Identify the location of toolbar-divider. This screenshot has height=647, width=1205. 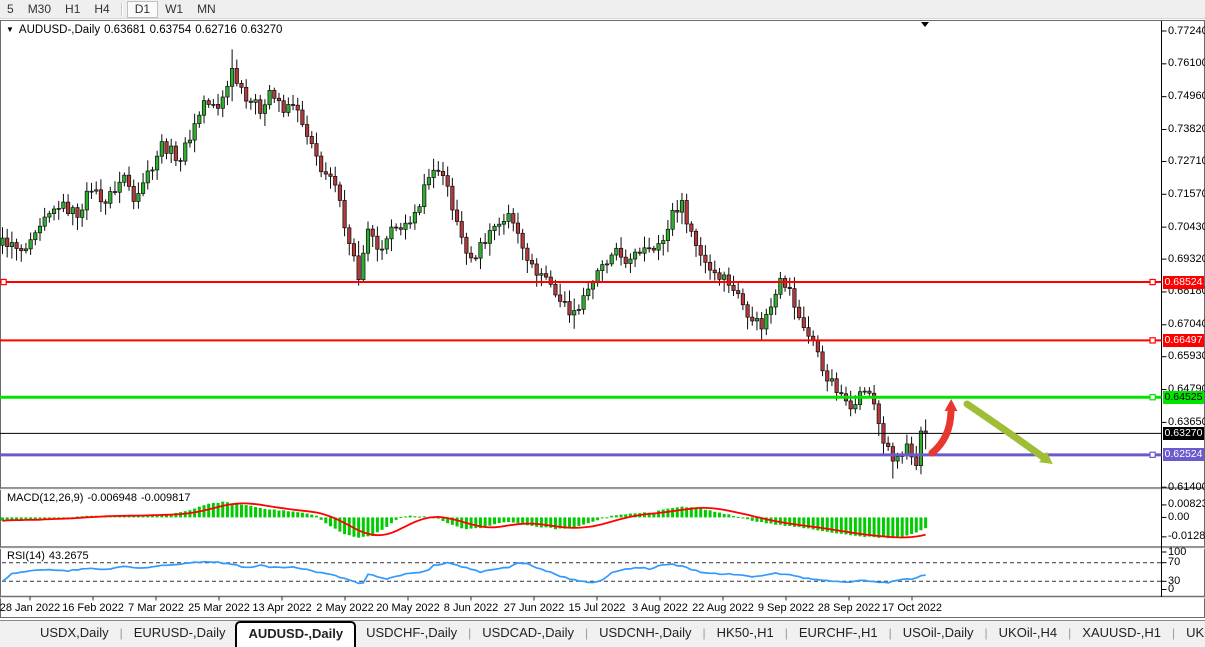
(121, 9).